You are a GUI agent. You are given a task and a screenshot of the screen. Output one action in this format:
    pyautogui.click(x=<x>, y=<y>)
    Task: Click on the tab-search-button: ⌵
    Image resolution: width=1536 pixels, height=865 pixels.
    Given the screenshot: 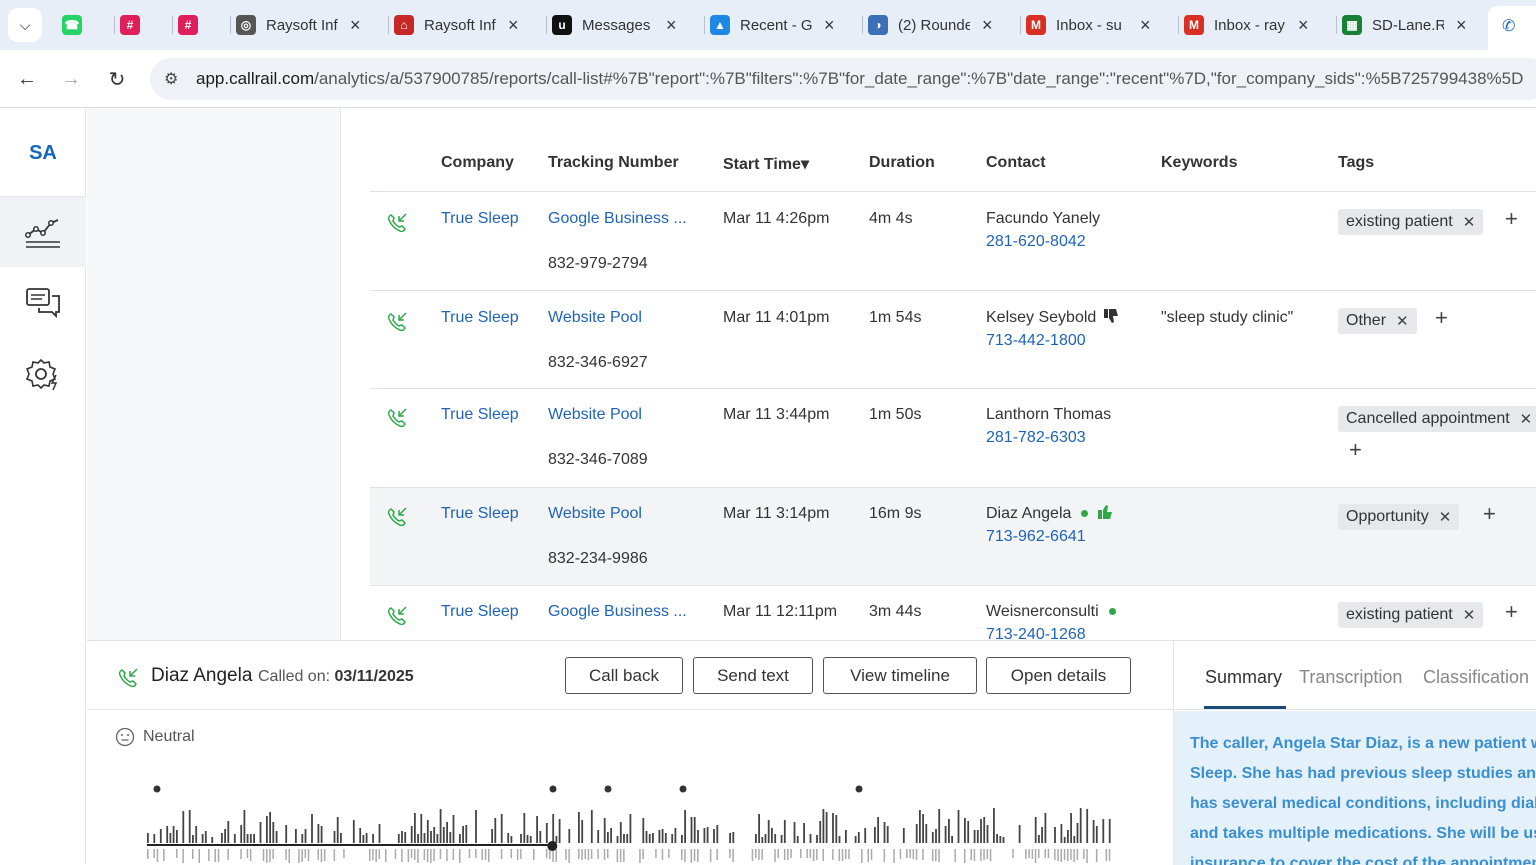 What is the action you would take?
    pyautogui.click(x=25, y=25)
    